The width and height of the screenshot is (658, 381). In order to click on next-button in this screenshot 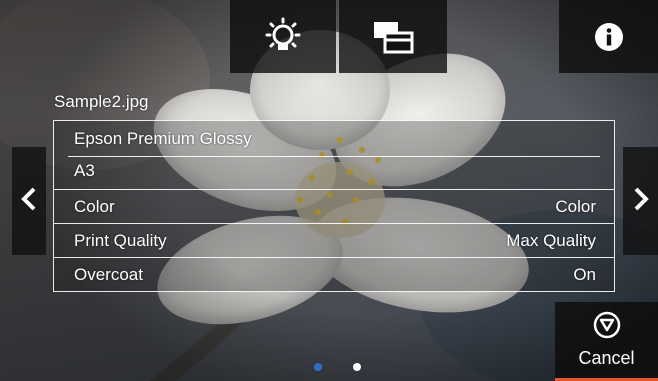, I will do `click(640, 201)`.